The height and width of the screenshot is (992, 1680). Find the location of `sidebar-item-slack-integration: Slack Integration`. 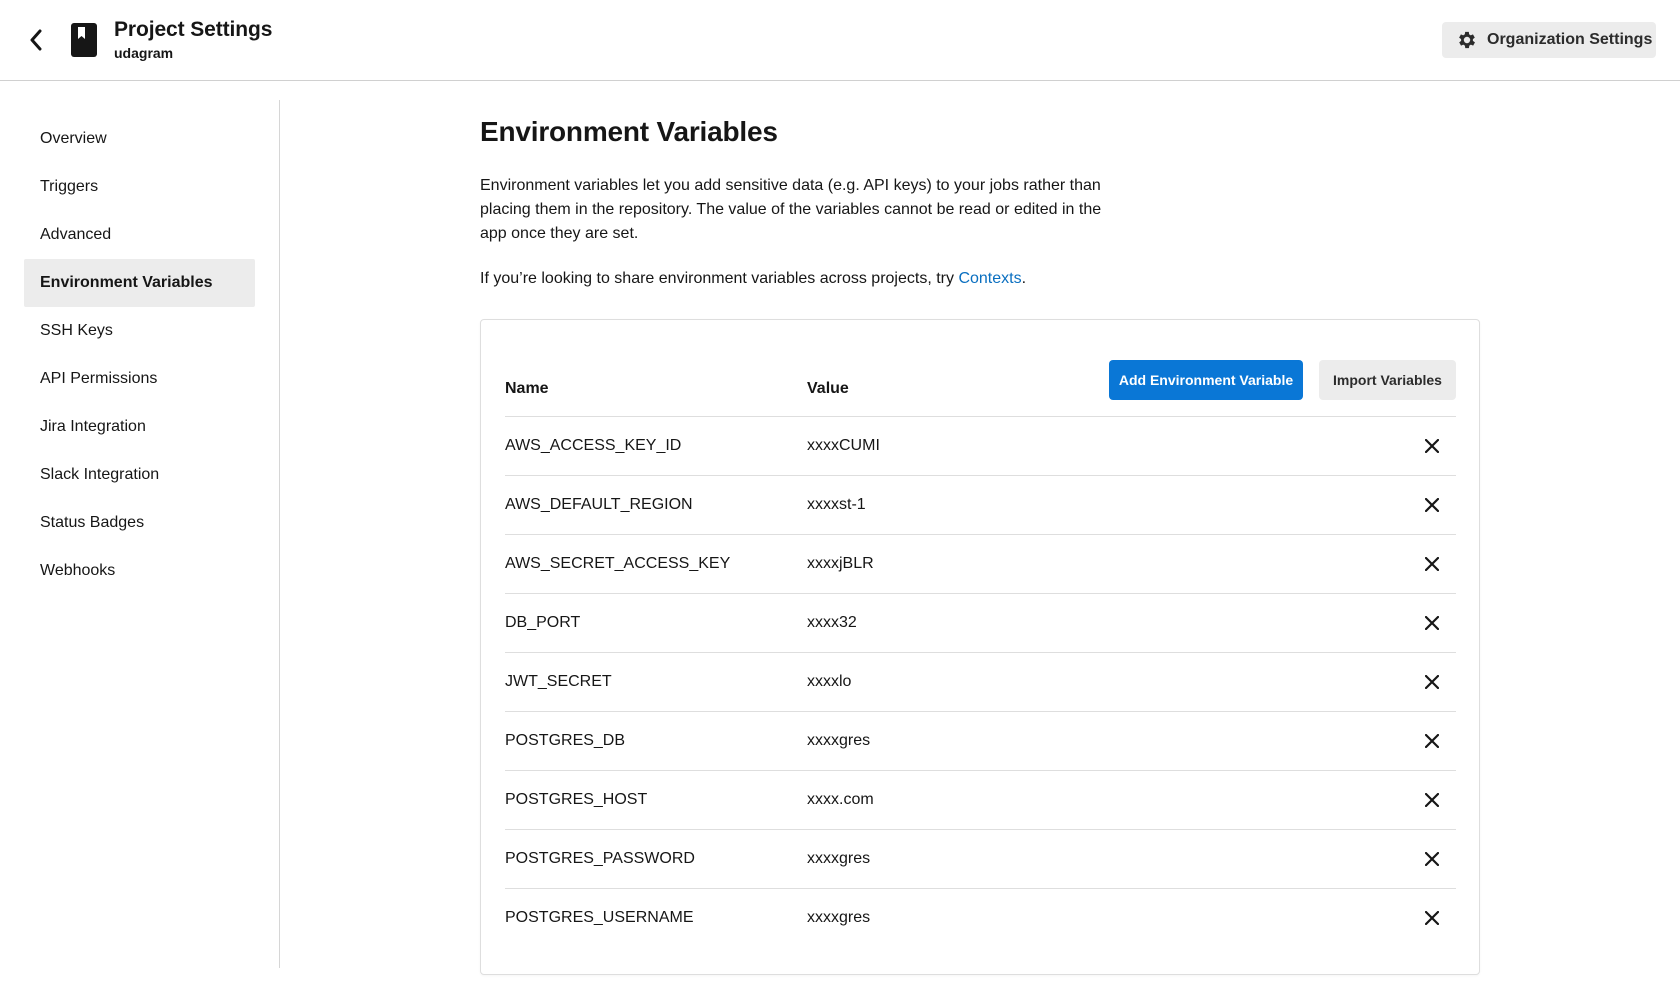

sidebar-item-slack-integration: Slack Integration is located at coordinates (139, 475).